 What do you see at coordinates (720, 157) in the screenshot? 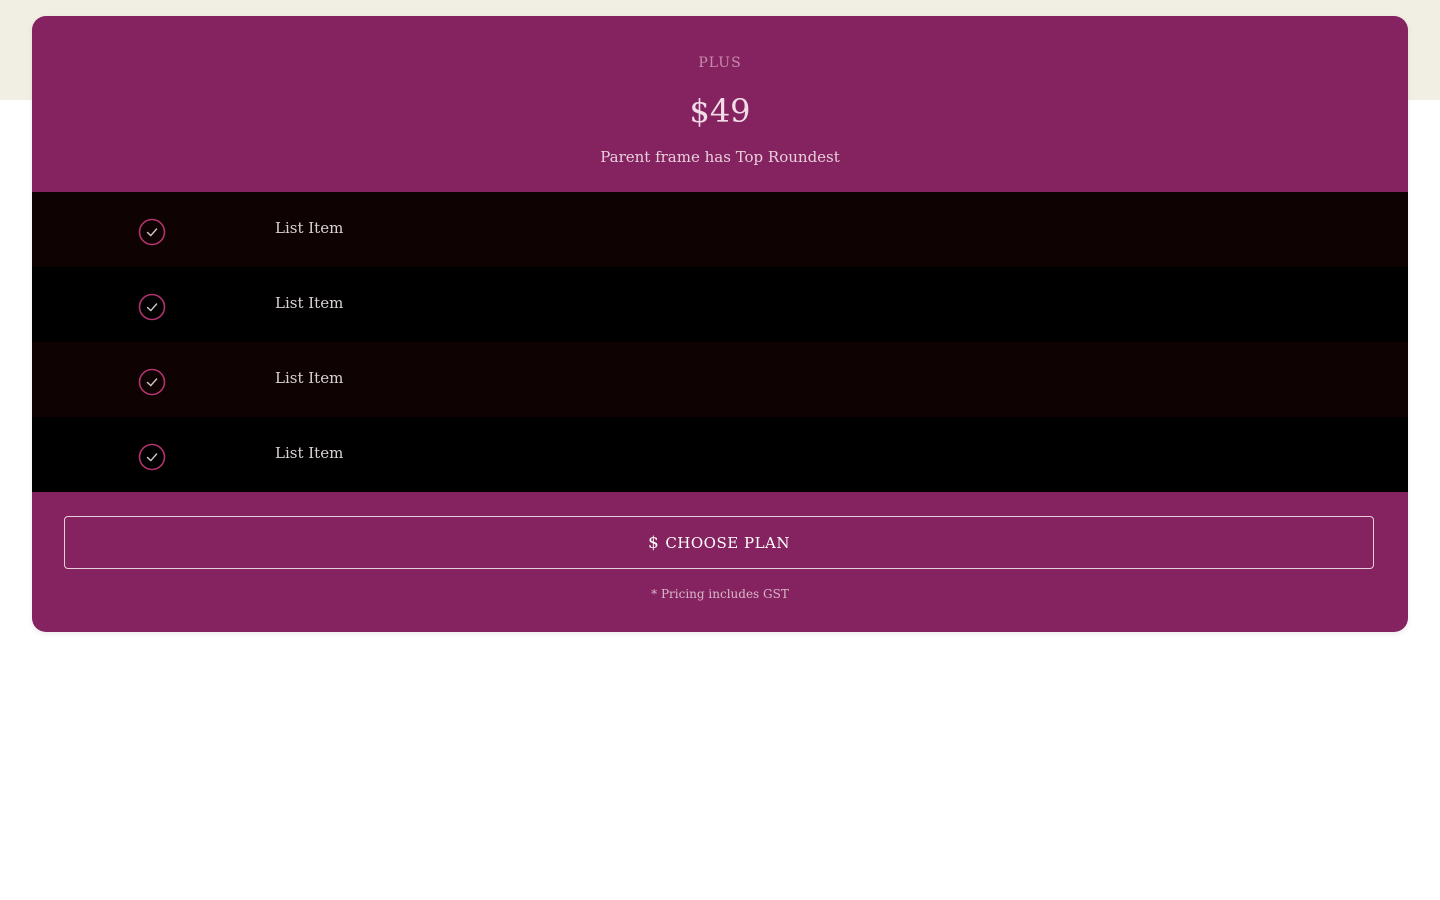
I see `plan-description: Parent frame has Top Roundest` at bounding box center [720, 157].